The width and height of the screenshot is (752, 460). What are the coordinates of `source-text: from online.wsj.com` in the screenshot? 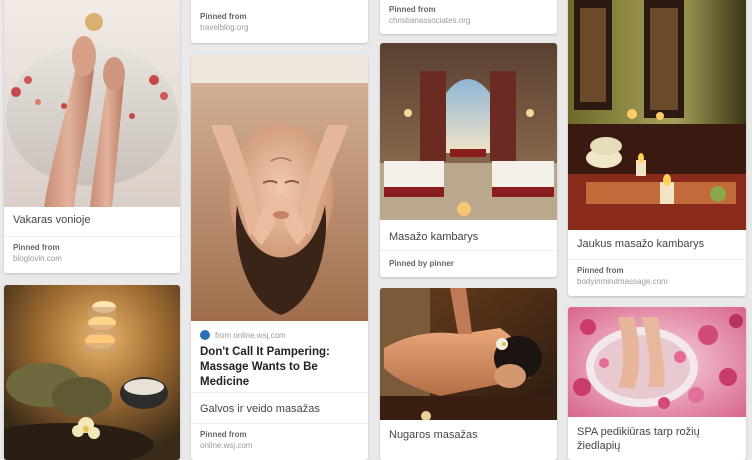 It's located at (250, 335).